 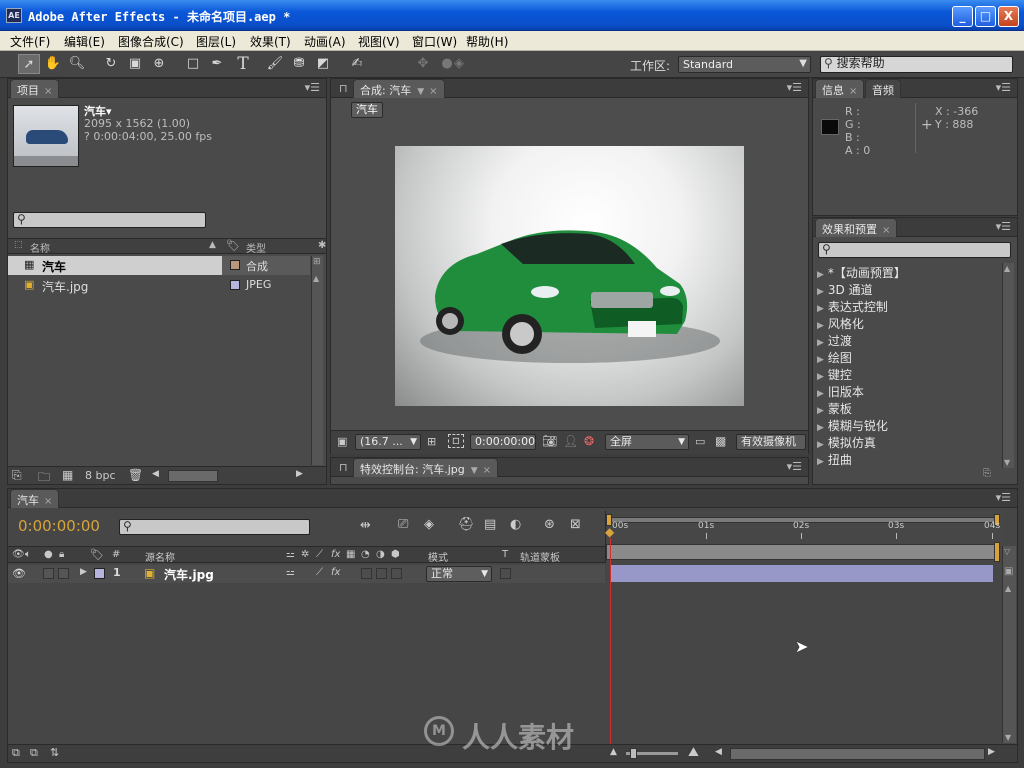 What do you see at coordinates (515, 524) in the screenshot?
I see `motion-blur-icon: ◐` at bounding box center [515, 524].